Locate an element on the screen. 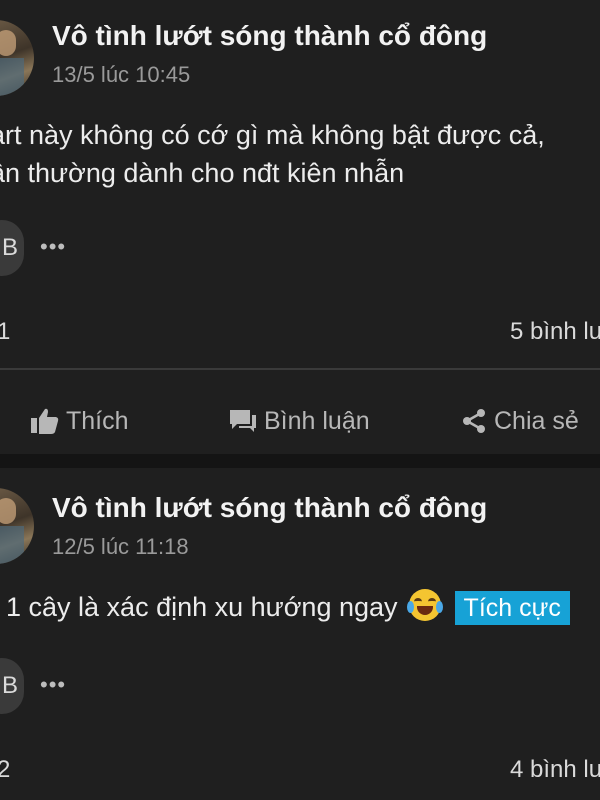 The height and width of the screenshot is (800, 600). post-time: 13/5 lúc 10:45 is located at coordinates (121, 75).